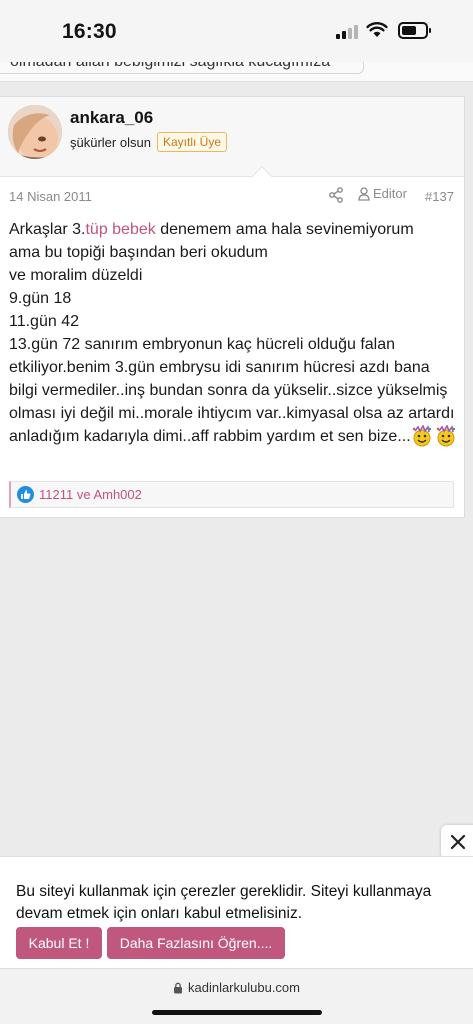 This screenshot has width=473, height=1024. What do you see at coordinates (243, 987) in the screenshot?
I see `url-text: kadinlarkulubu.com` at bounding box center [243, 987].